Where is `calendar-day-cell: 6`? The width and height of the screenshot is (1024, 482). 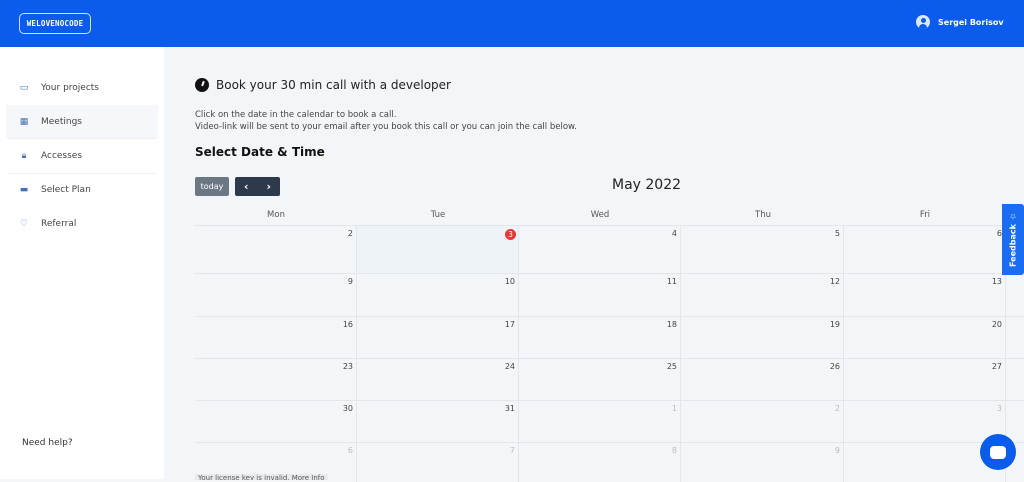
calendar-day-cell: 6 is located at coordinates (925, 249).